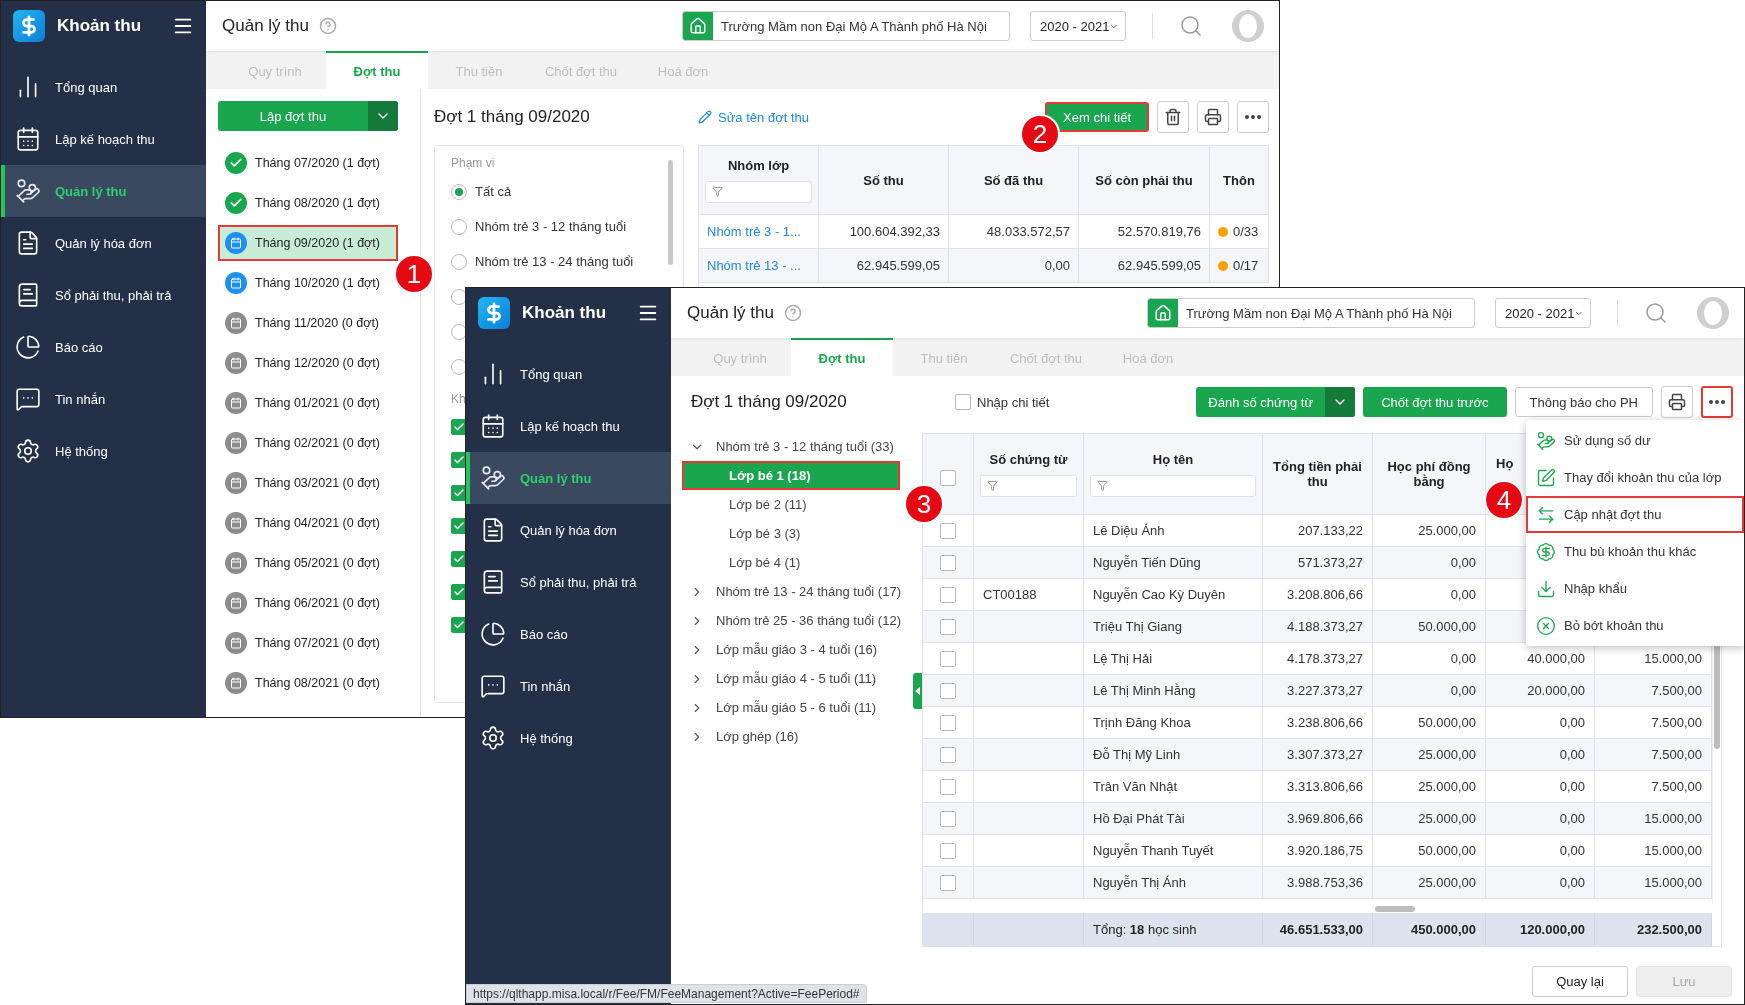  Describe the element at coordinates (791, 533) in the screenshot. I see `tree-item: Lớp bé 3 (3)` at that location.